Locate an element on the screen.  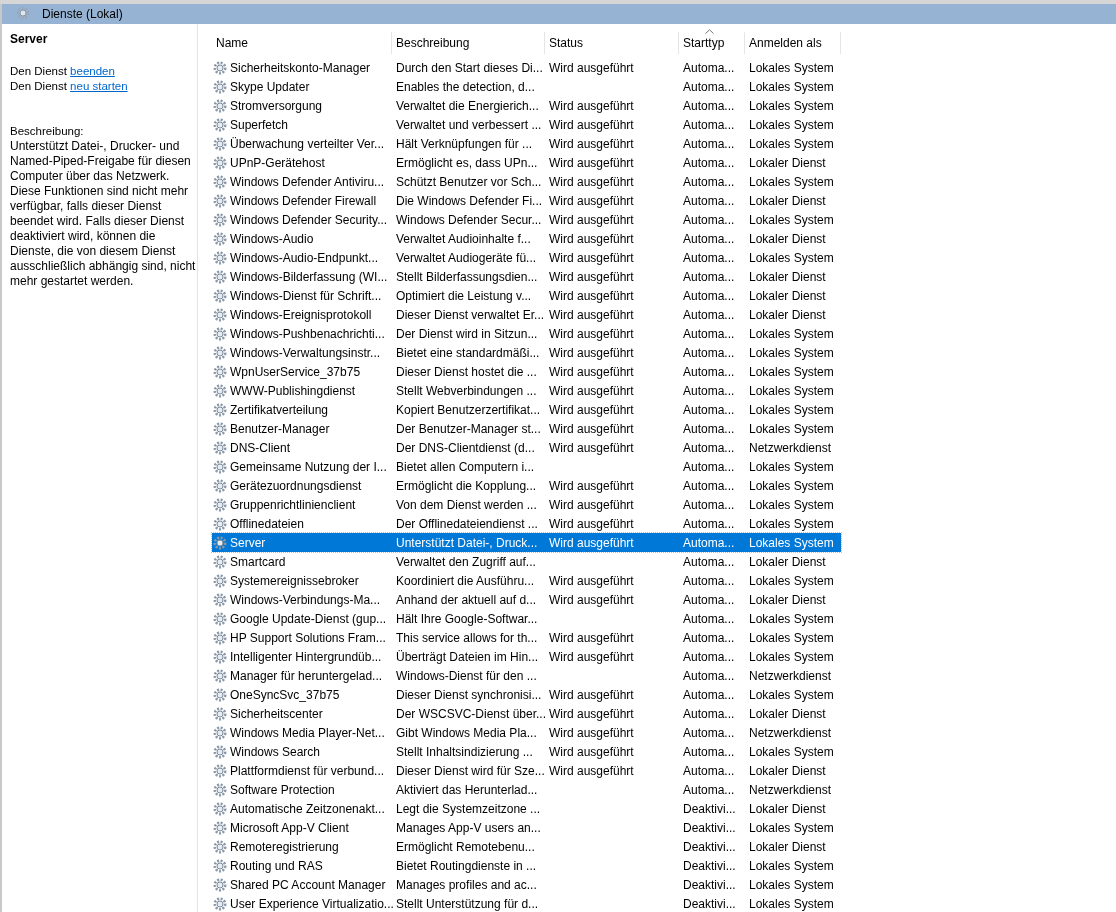
service-row: Windows-Ereignisprotokoll Dieser Dienst verwaltet Er... Wird ausgeführt Automa... Lokaler Dienst is located at coordinates (526, 314).